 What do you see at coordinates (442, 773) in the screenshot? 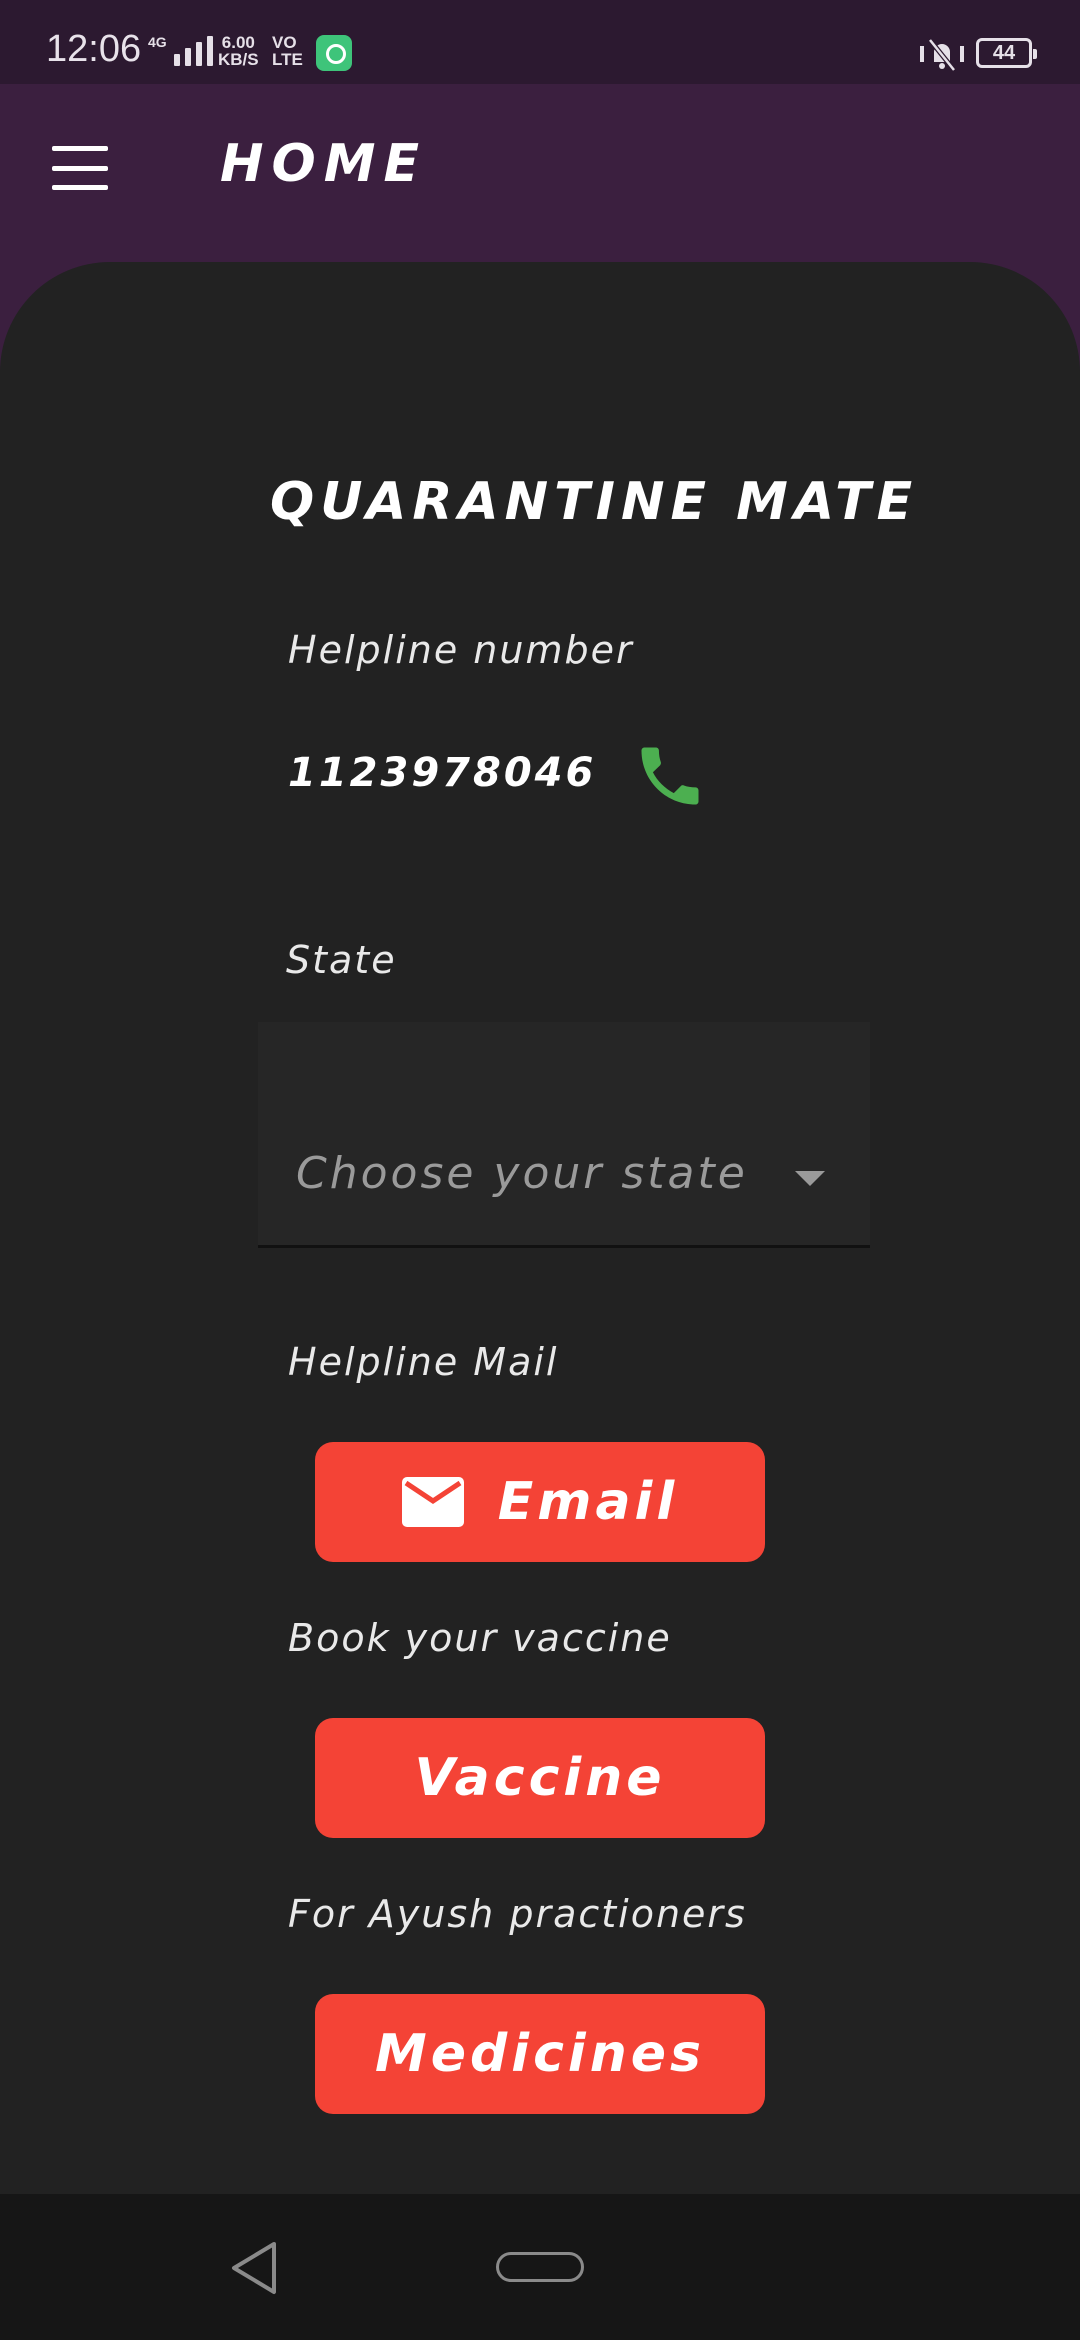
I see `helpline-number: 1123978046` at bounding box center [442, 773].